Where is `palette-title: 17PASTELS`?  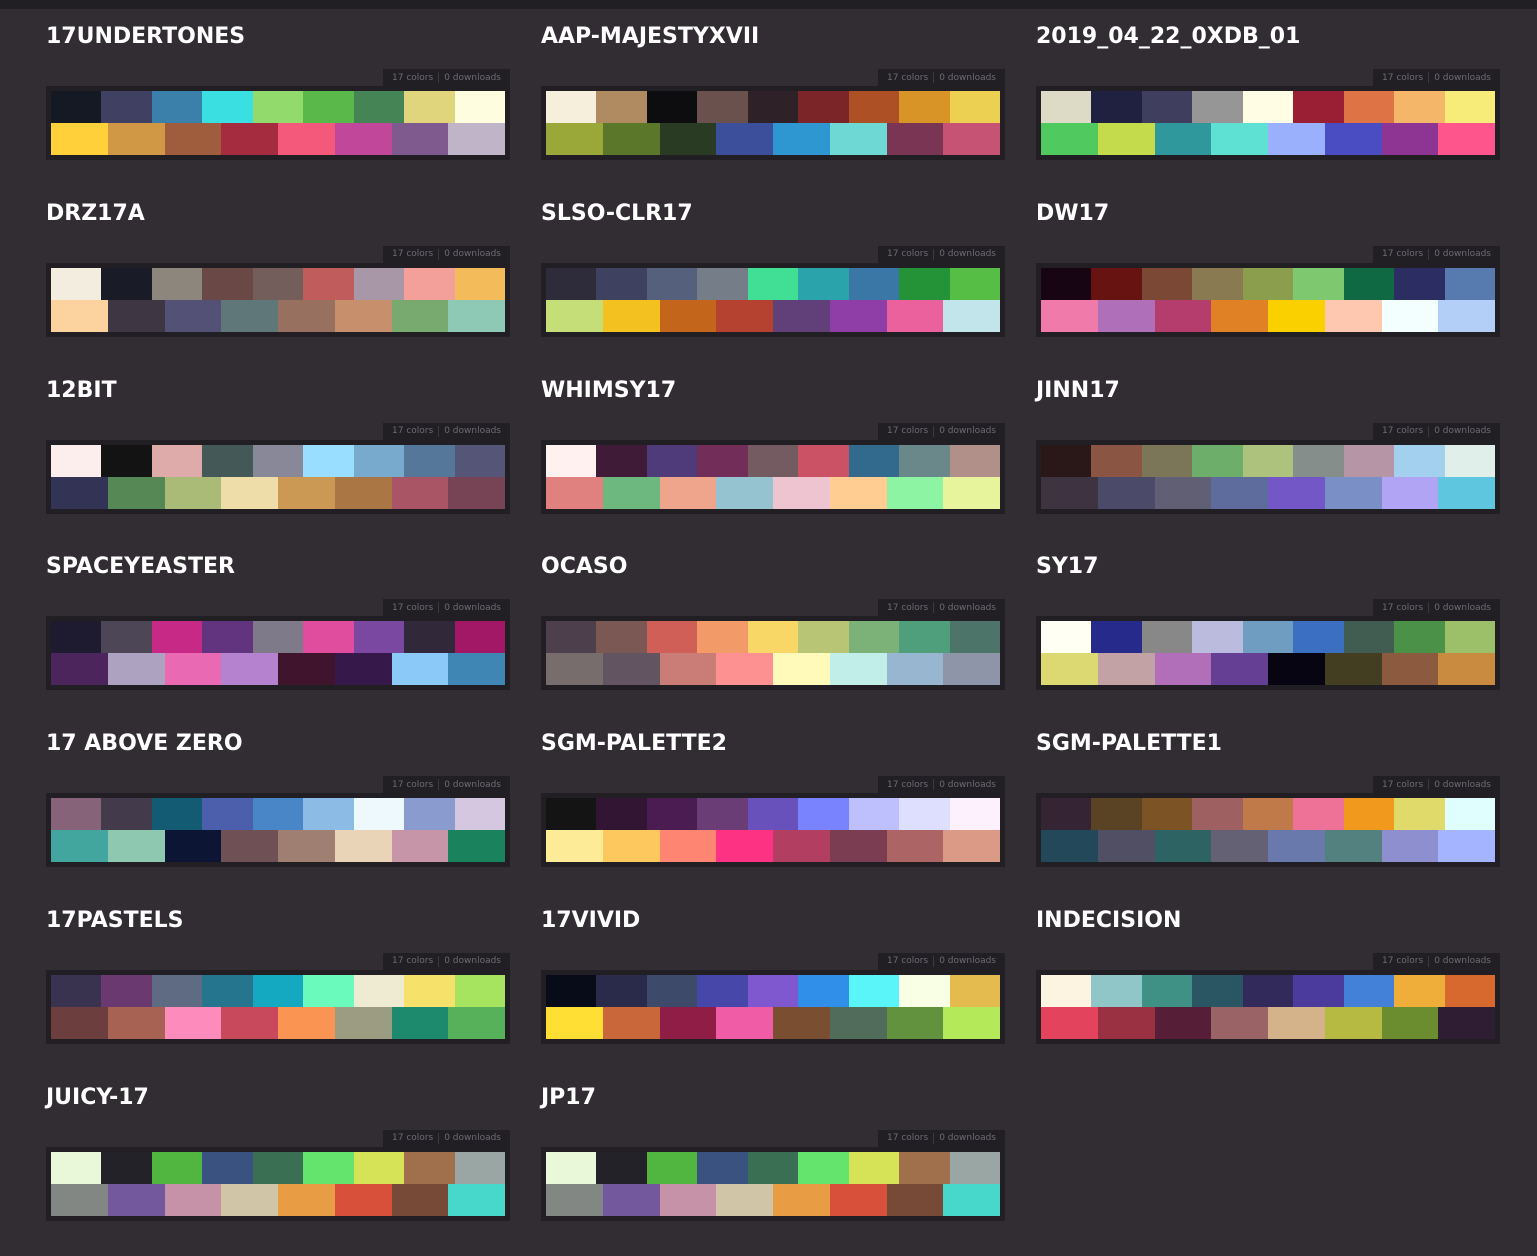
palette-title: 17PASTELS is located at coordinates (115, 921).